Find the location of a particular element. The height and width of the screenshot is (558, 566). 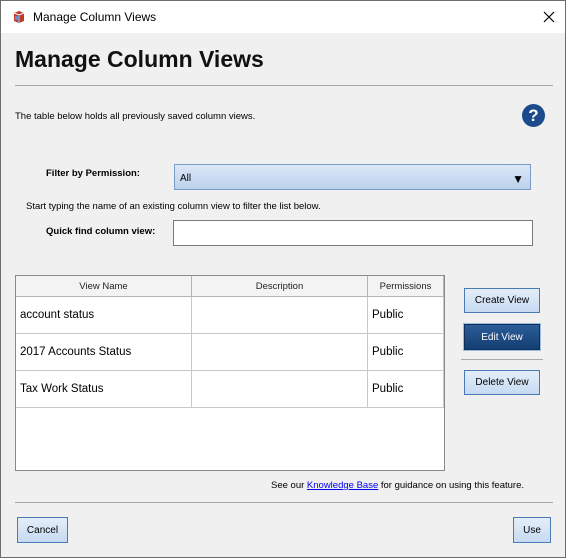

bottom-divider is located at coordinates (284, 502).